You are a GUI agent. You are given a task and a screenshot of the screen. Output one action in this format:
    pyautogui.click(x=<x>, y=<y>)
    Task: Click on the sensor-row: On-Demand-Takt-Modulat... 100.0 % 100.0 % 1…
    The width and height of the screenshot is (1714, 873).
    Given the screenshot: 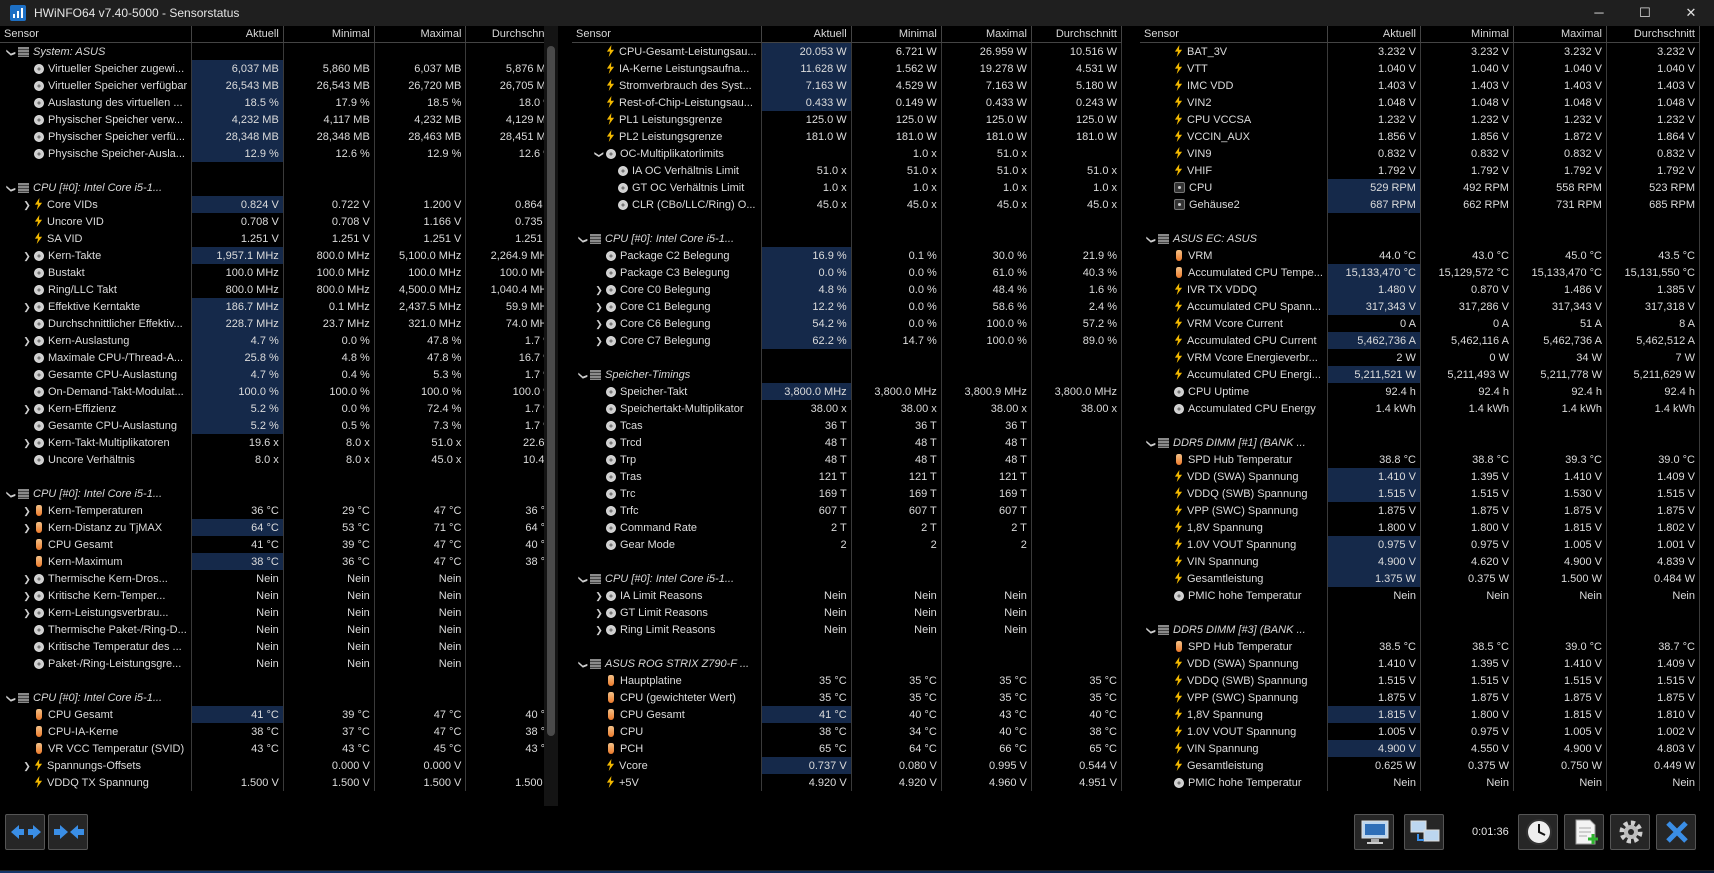 What is the action you would take?
    pyautogui.click(x=279, y=391)
    